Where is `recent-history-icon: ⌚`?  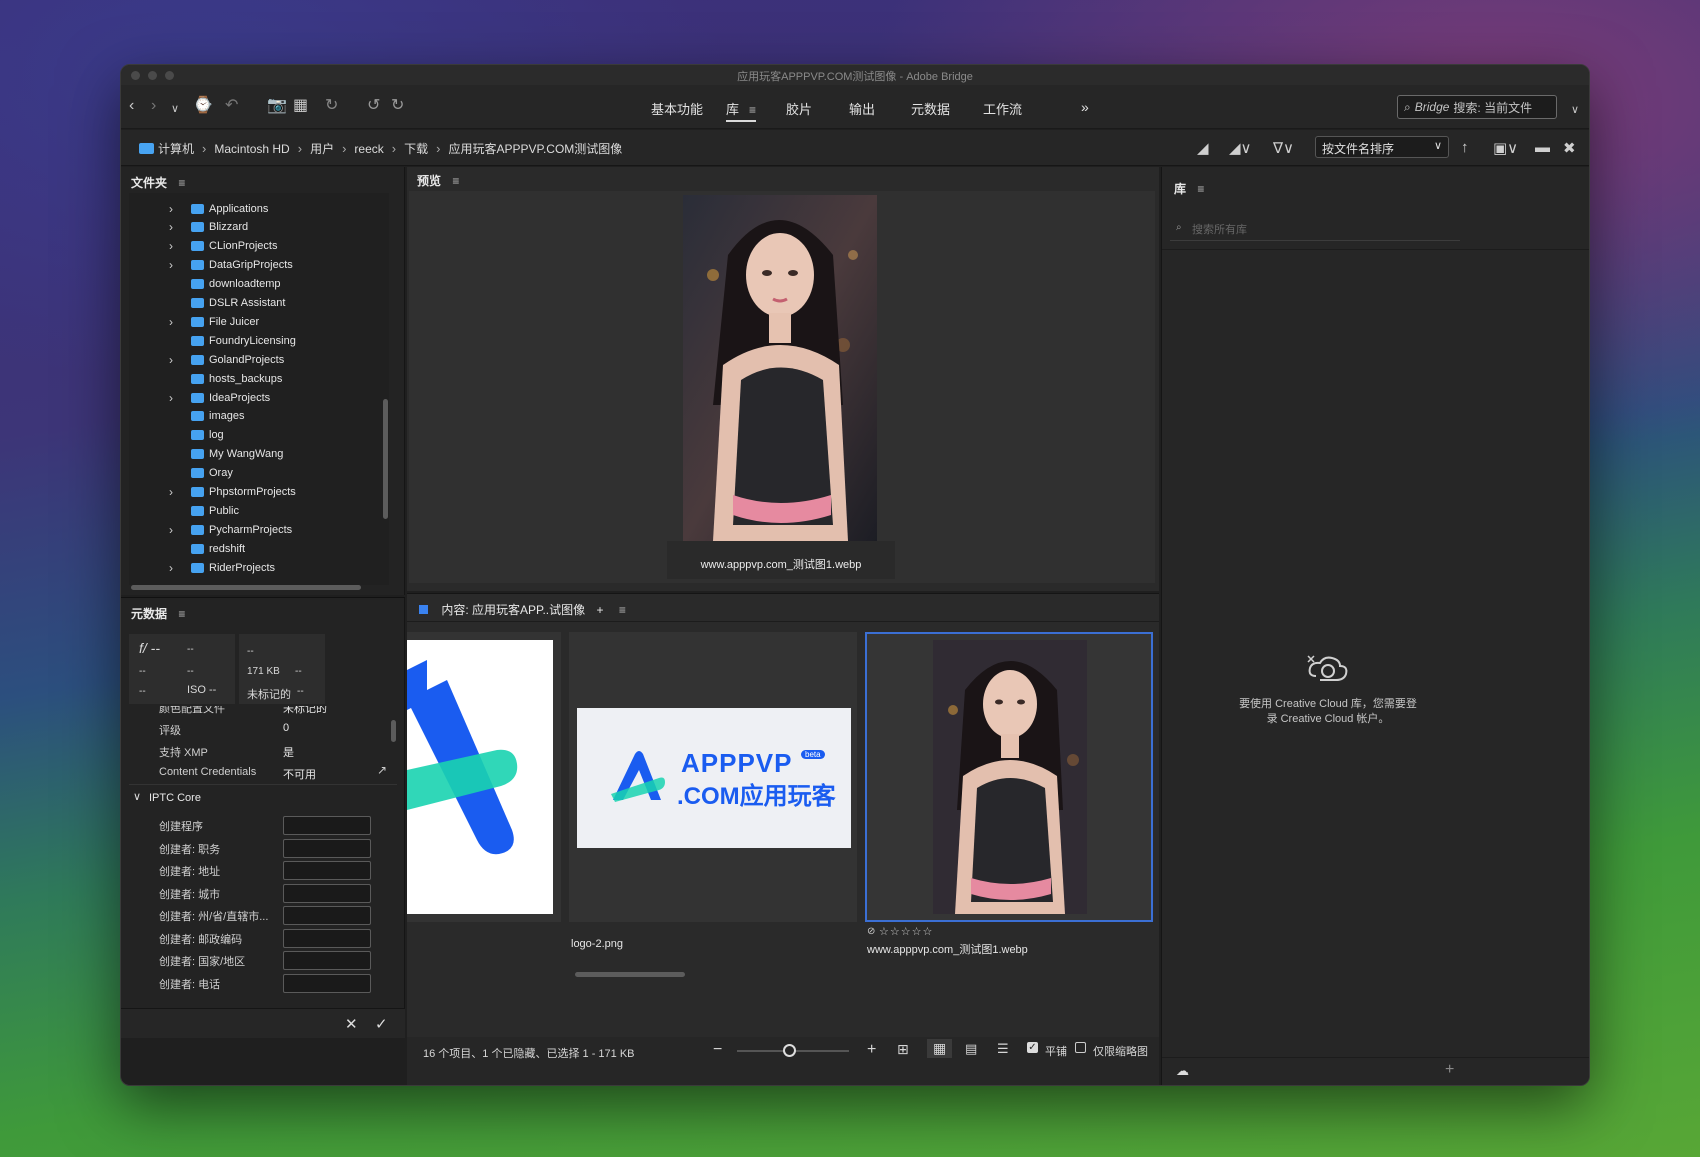 recent-history-icon: ⌚ is located at coordinates (203, 106).